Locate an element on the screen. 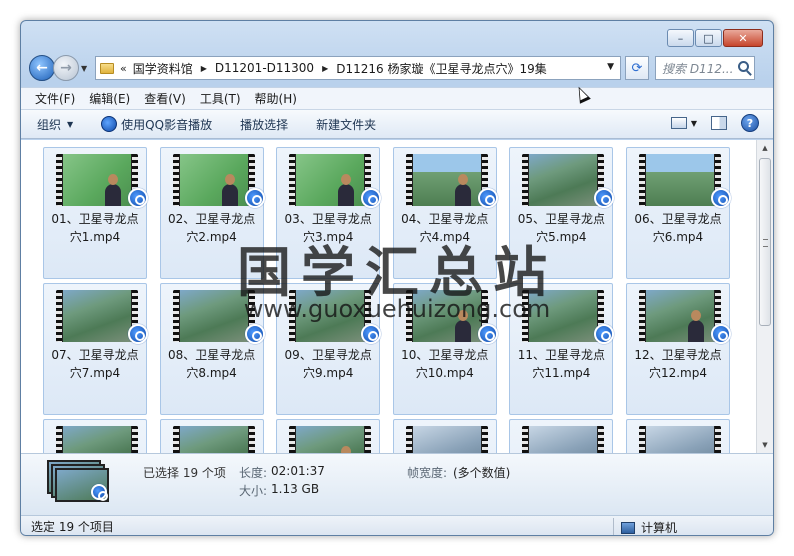 The width and height of the screenshot is (794, 556). status-location: 计算机 is located at coordinates (649, 527).